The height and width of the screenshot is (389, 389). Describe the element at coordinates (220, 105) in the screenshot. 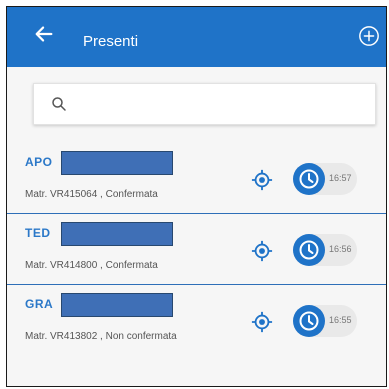

I see `search-input` at that location.